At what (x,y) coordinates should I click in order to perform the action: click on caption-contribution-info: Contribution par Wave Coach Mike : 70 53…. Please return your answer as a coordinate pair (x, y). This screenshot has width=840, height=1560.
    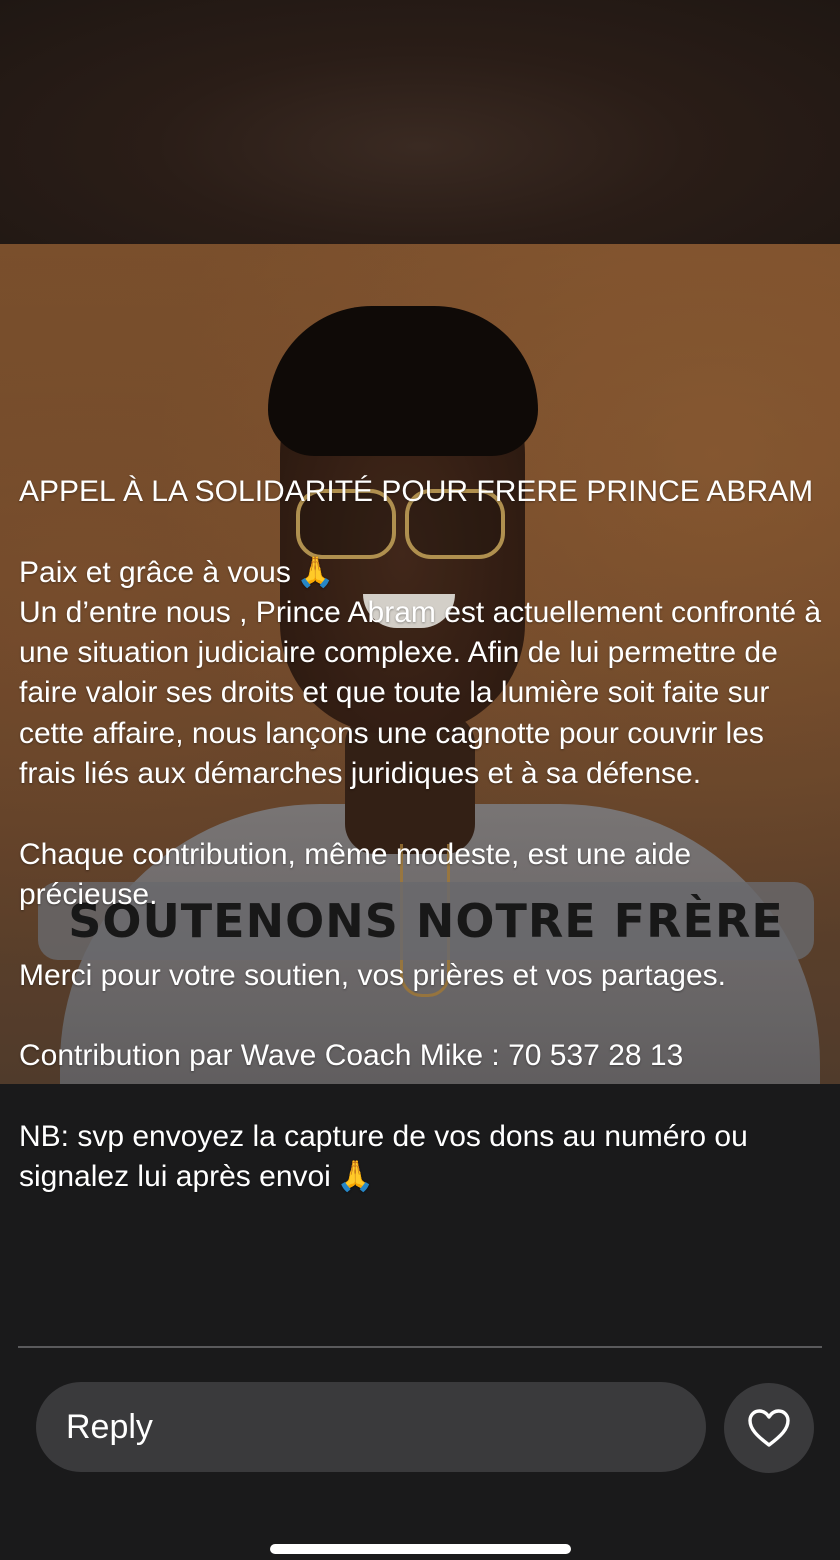
    Looking at the image, I should click on (351, 1056).